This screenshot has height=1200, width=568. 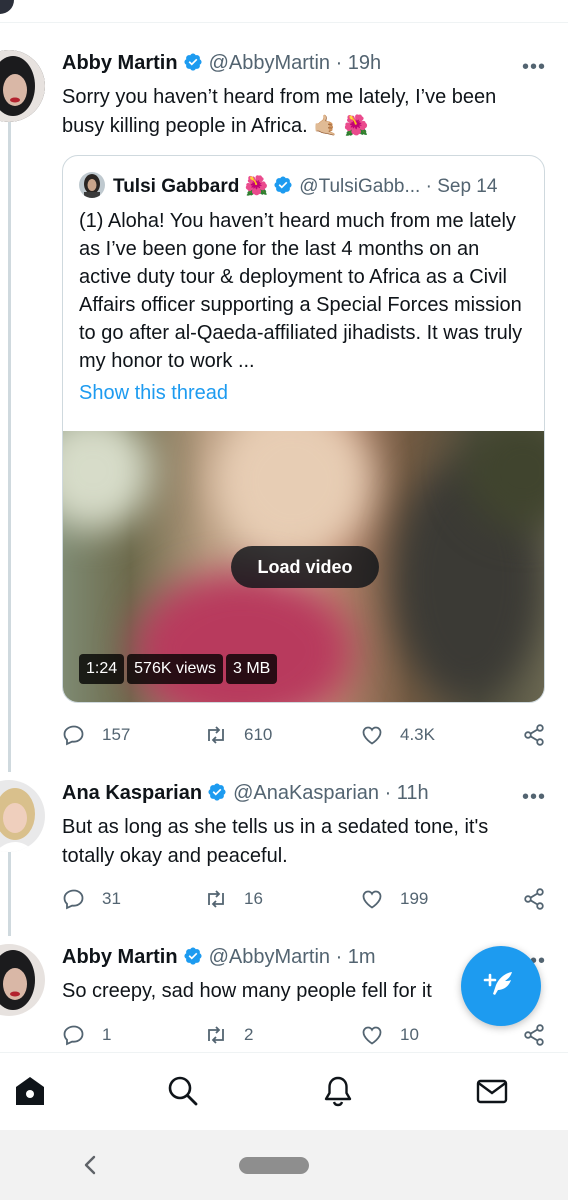 What do you see at coordinates (389, 1035) in the screenshot?
I see `like-button: 10` at bounding box center [389, 1035].